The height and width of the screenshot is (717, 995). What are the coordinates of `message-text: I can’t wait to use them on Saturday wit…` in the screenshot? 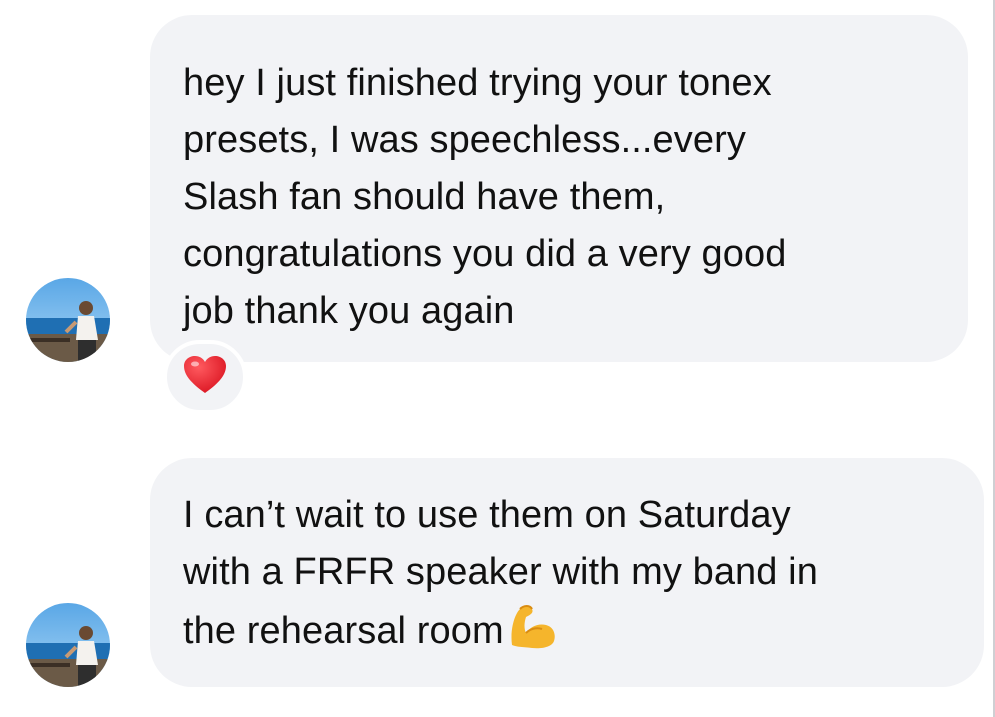 It's located at (500, 573).